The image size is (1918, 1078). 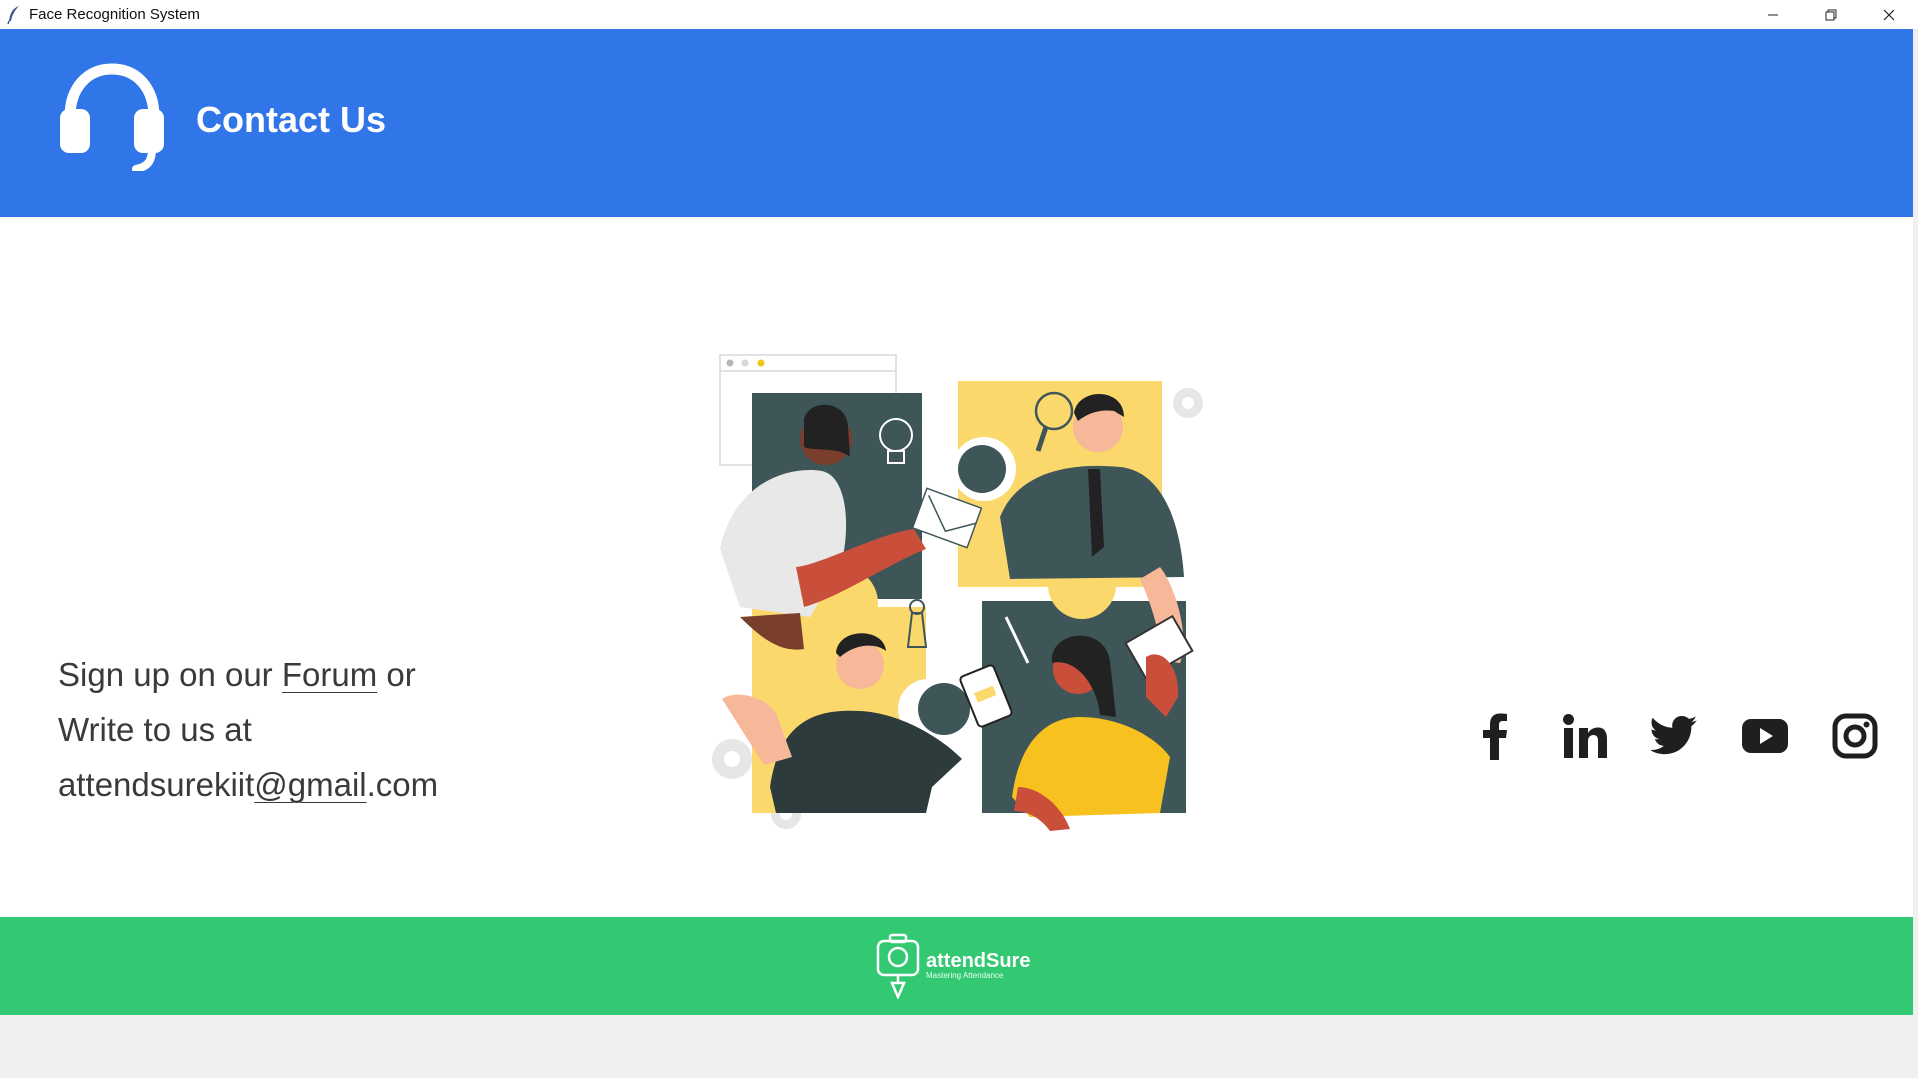 I want to click on feather-icon, so click(x=14, y=15).